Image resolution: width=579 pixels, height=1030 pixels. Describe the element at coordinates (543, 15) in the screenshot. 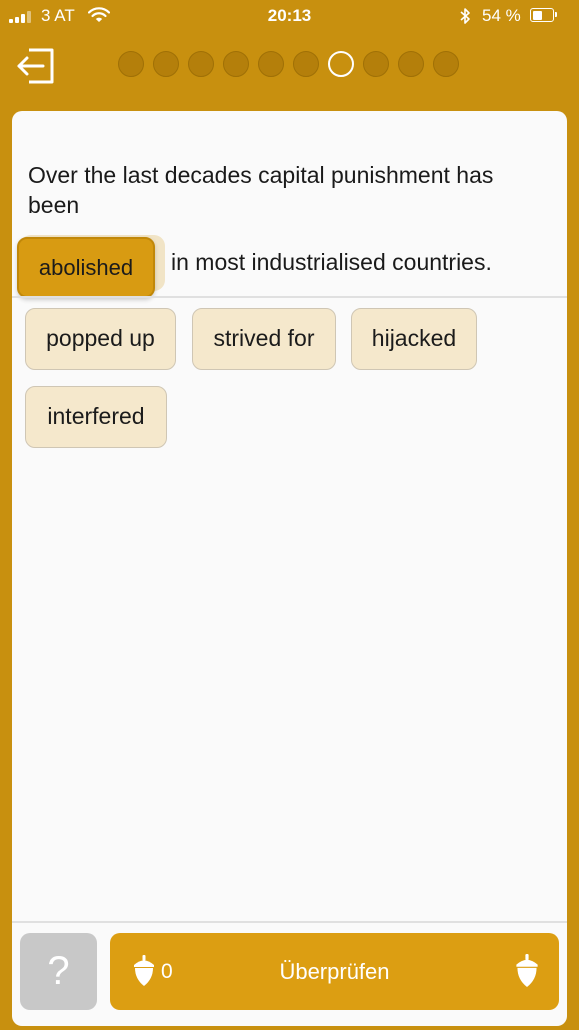

I see `battery-icon` at that location.